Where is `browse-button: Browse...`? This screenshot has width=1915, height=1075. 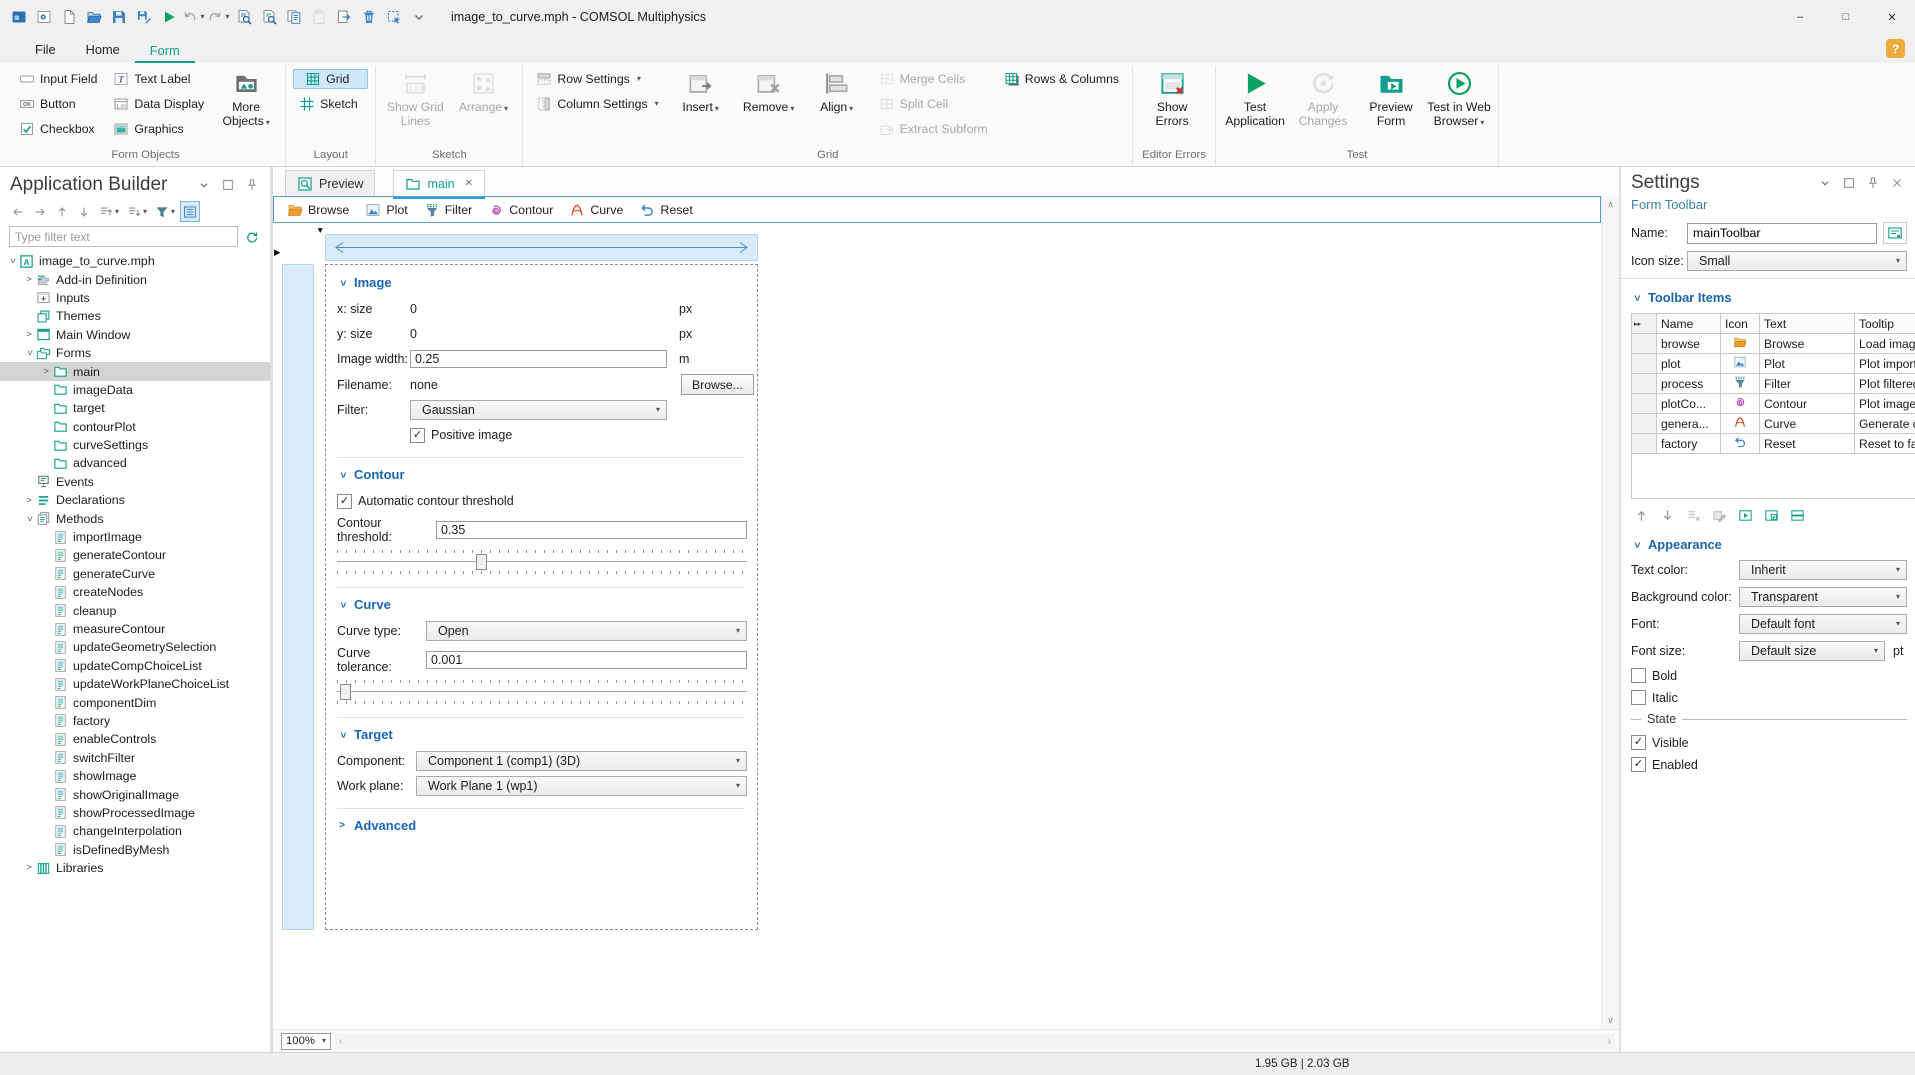 browse-button: Browse... is located at coordinates (717, 384).